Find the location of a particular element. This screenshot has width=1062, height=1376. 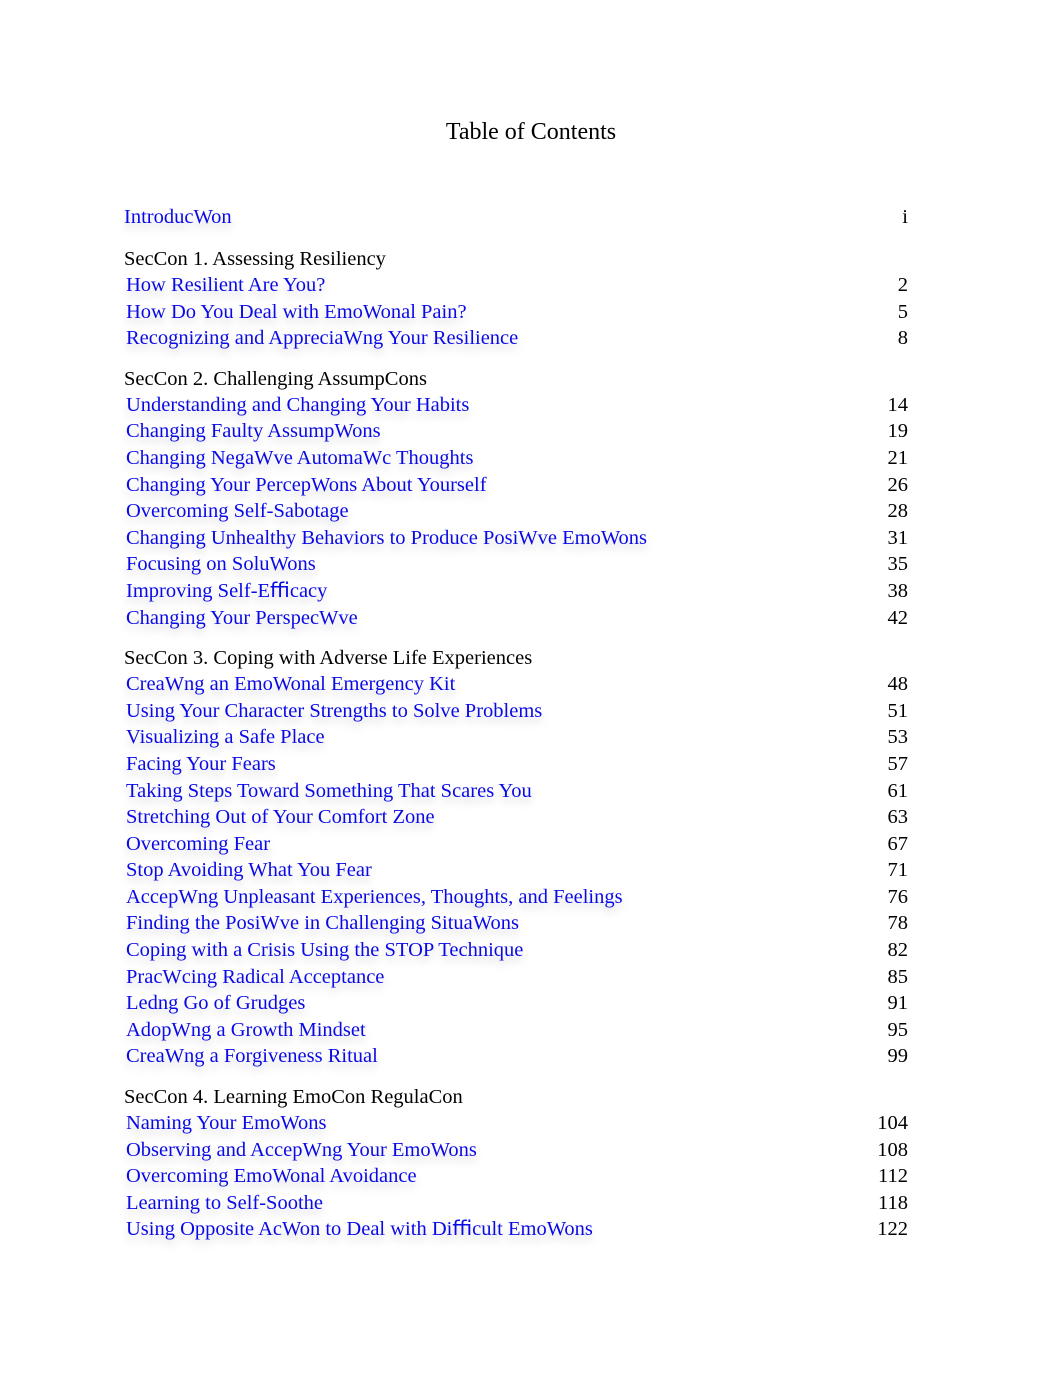

toc-entry-link: CreaWng a Forgiveness Ritual is located at coordinates (251, 1056).